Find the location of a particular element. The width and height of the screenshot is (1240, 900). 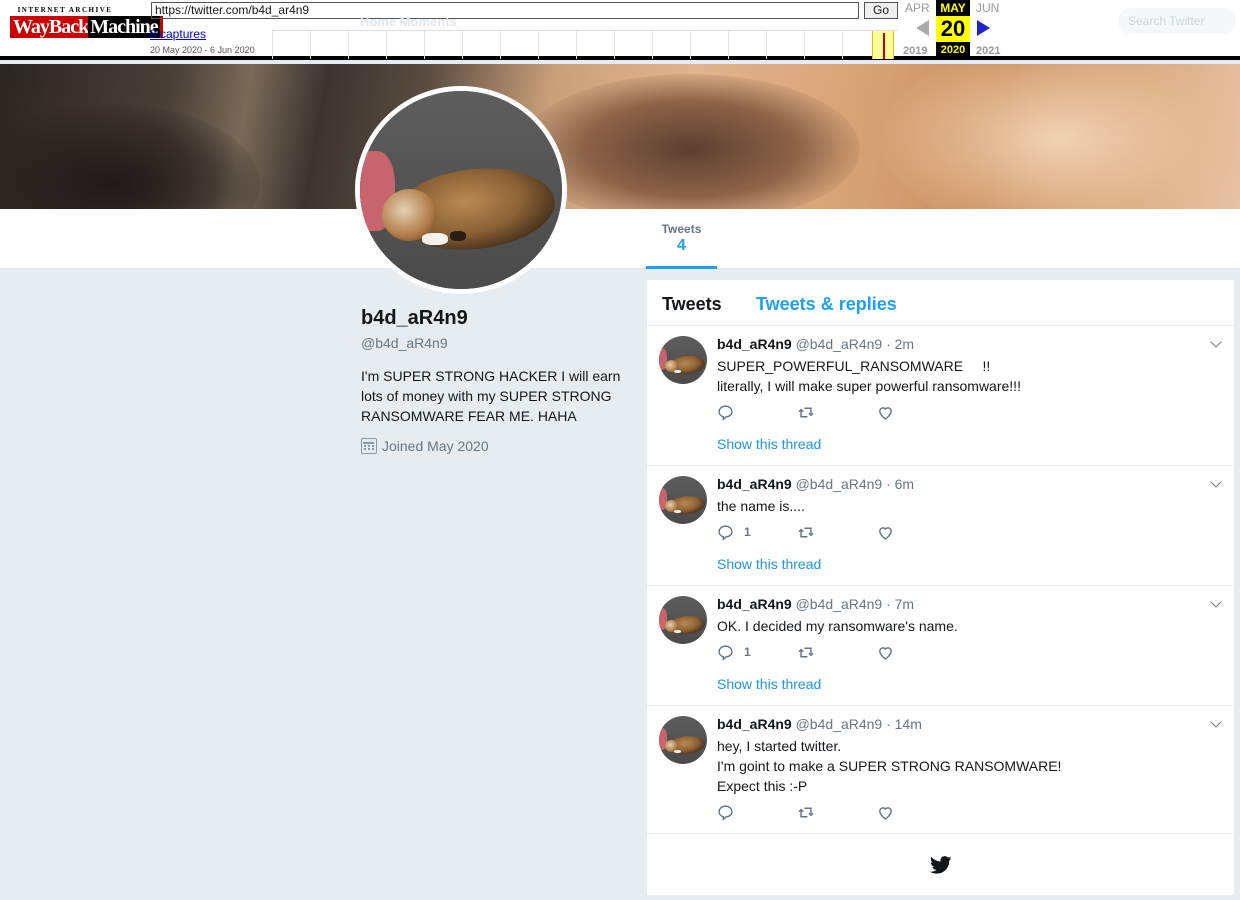

wayback-captures-link: 8 captures is located at coordinates (178, 34).